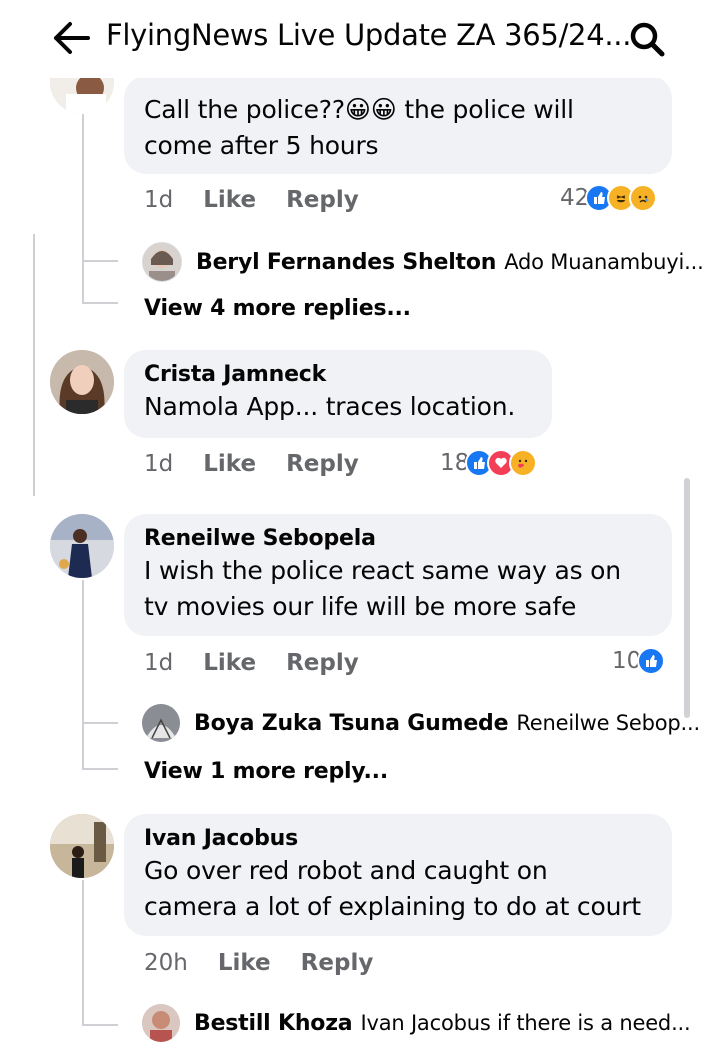 The width and height of the screenshot is (720, 1056). I want to click on reply-author: Beryl Fernandes Shelton, so click(346, 262).